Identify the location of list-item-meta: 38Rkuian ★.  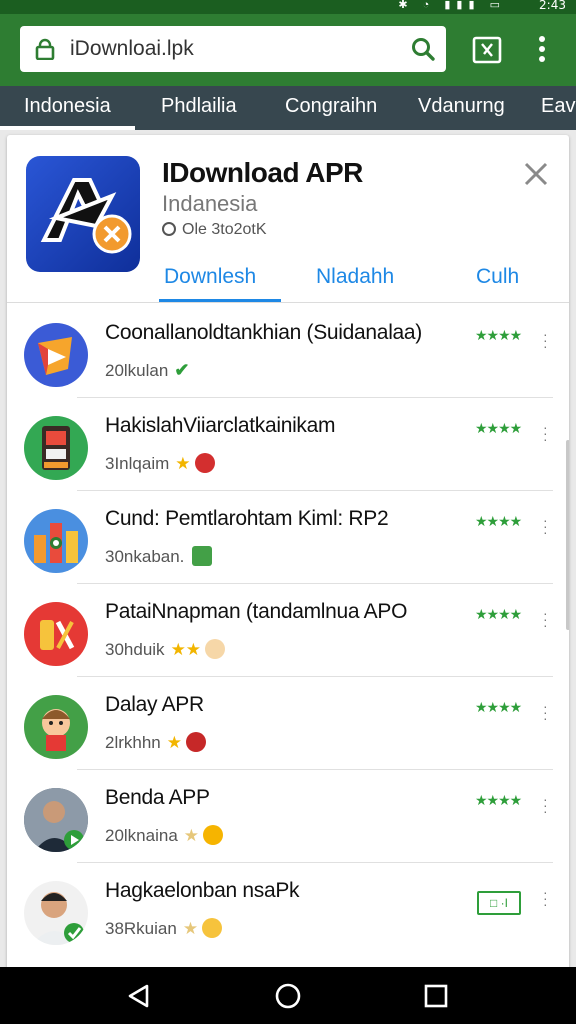
(164, 928).